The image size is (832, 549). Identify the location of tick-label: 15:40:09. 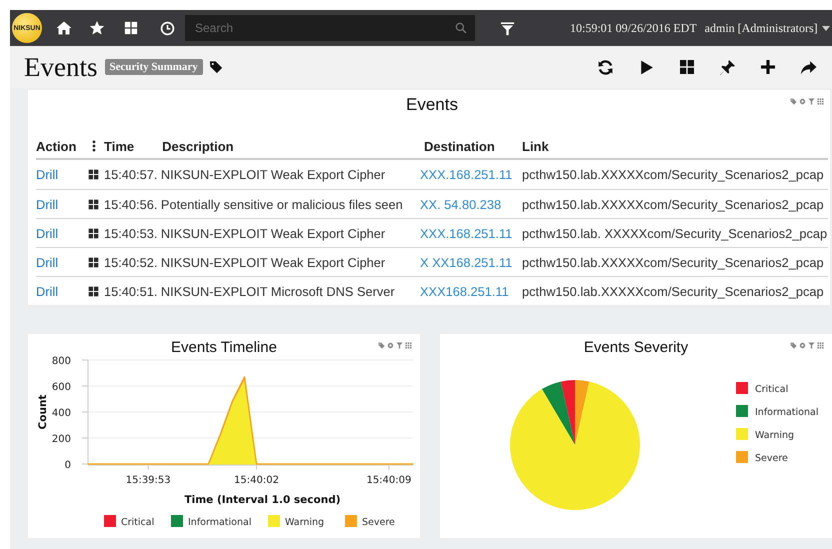
(389, 480).